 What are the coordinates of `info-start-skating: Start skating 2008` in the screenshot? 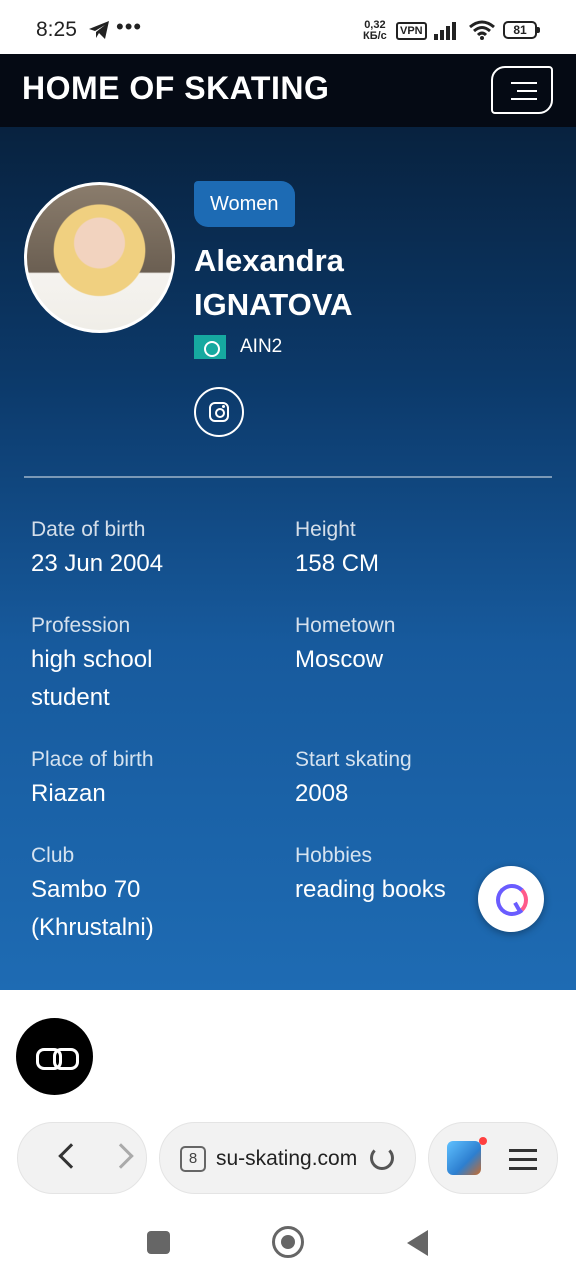 It's located at (353, 777).